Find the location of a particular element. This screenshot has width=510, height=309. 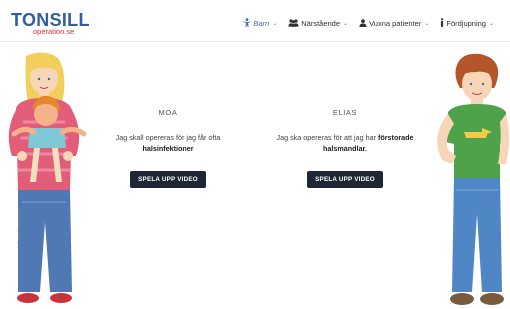

moa-name: MOA is located at coordinates (168, 112).